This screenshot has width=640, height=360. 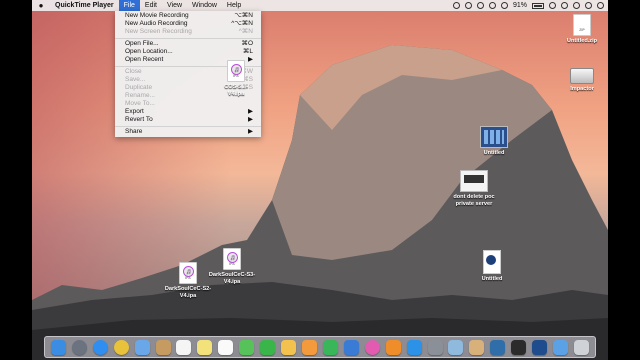 What do you see at coordinates (582, 76) in the screenshot?
I see `drive-icon` at bounding box center [582, 76].